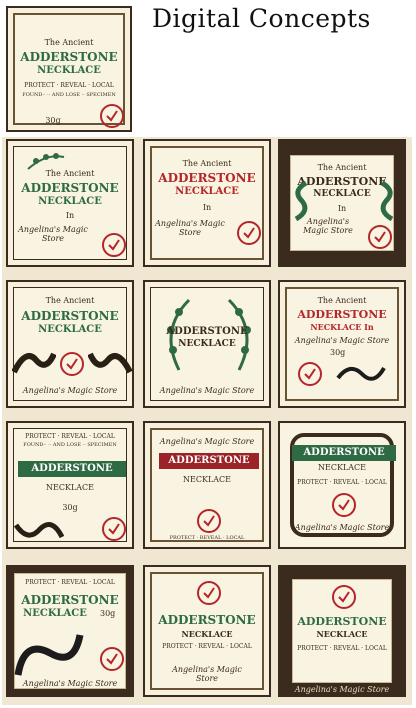 The height and width of the screenshot is (708, 416). I want to click on sample-line5: FOUND·· ·· AND LOSE ·· SPECIMEN, so click(69, 95).